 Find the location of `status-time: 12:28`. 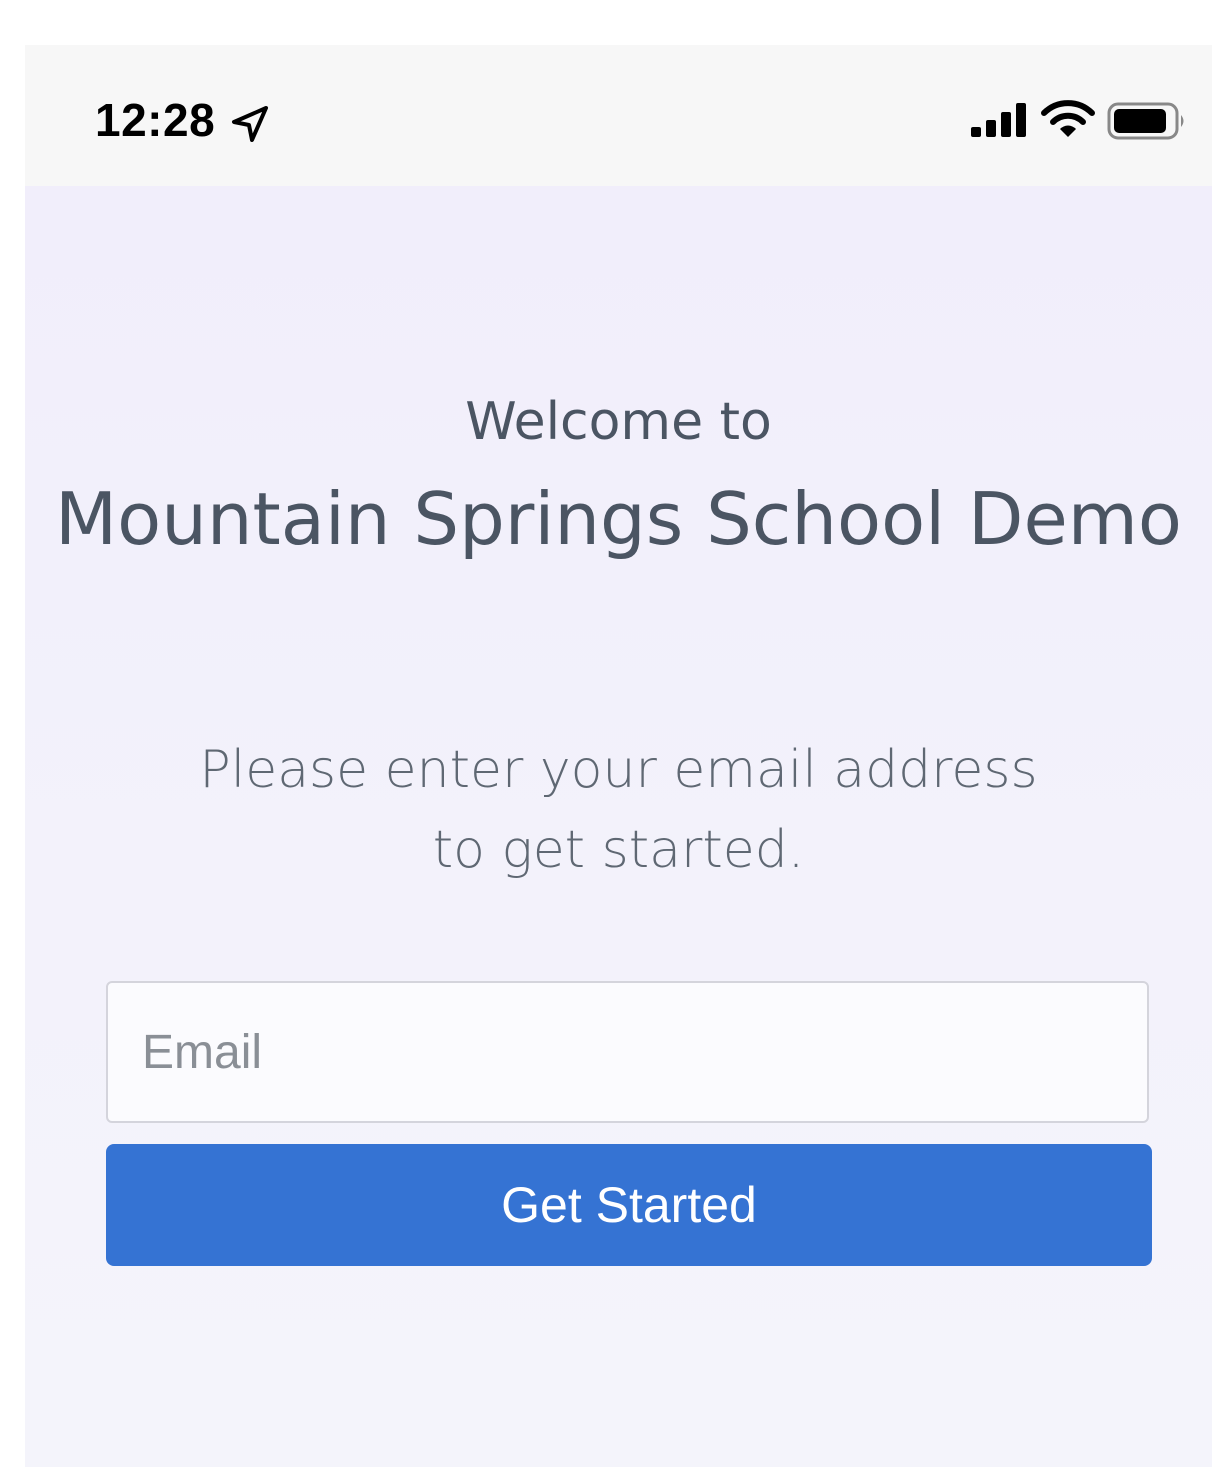

status-time: 12:28 is located at coordinates (155, 120).